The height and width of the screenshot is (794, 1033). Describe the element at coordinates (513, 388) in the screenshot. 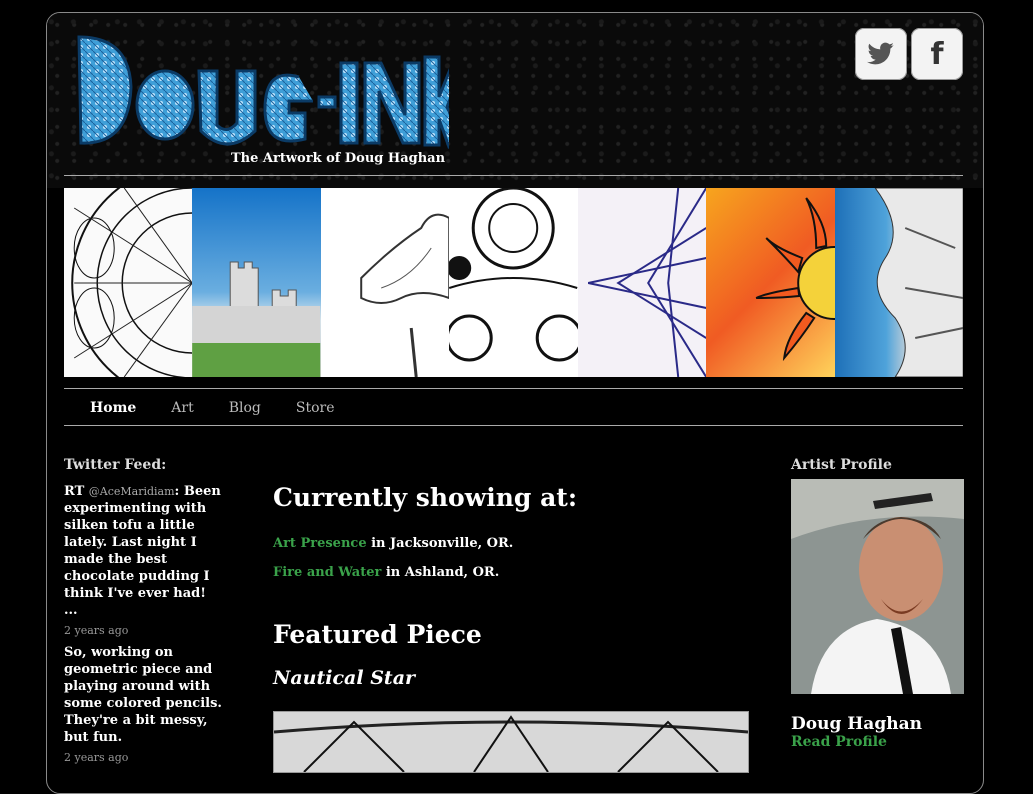

I see `banner-divider` at that location.